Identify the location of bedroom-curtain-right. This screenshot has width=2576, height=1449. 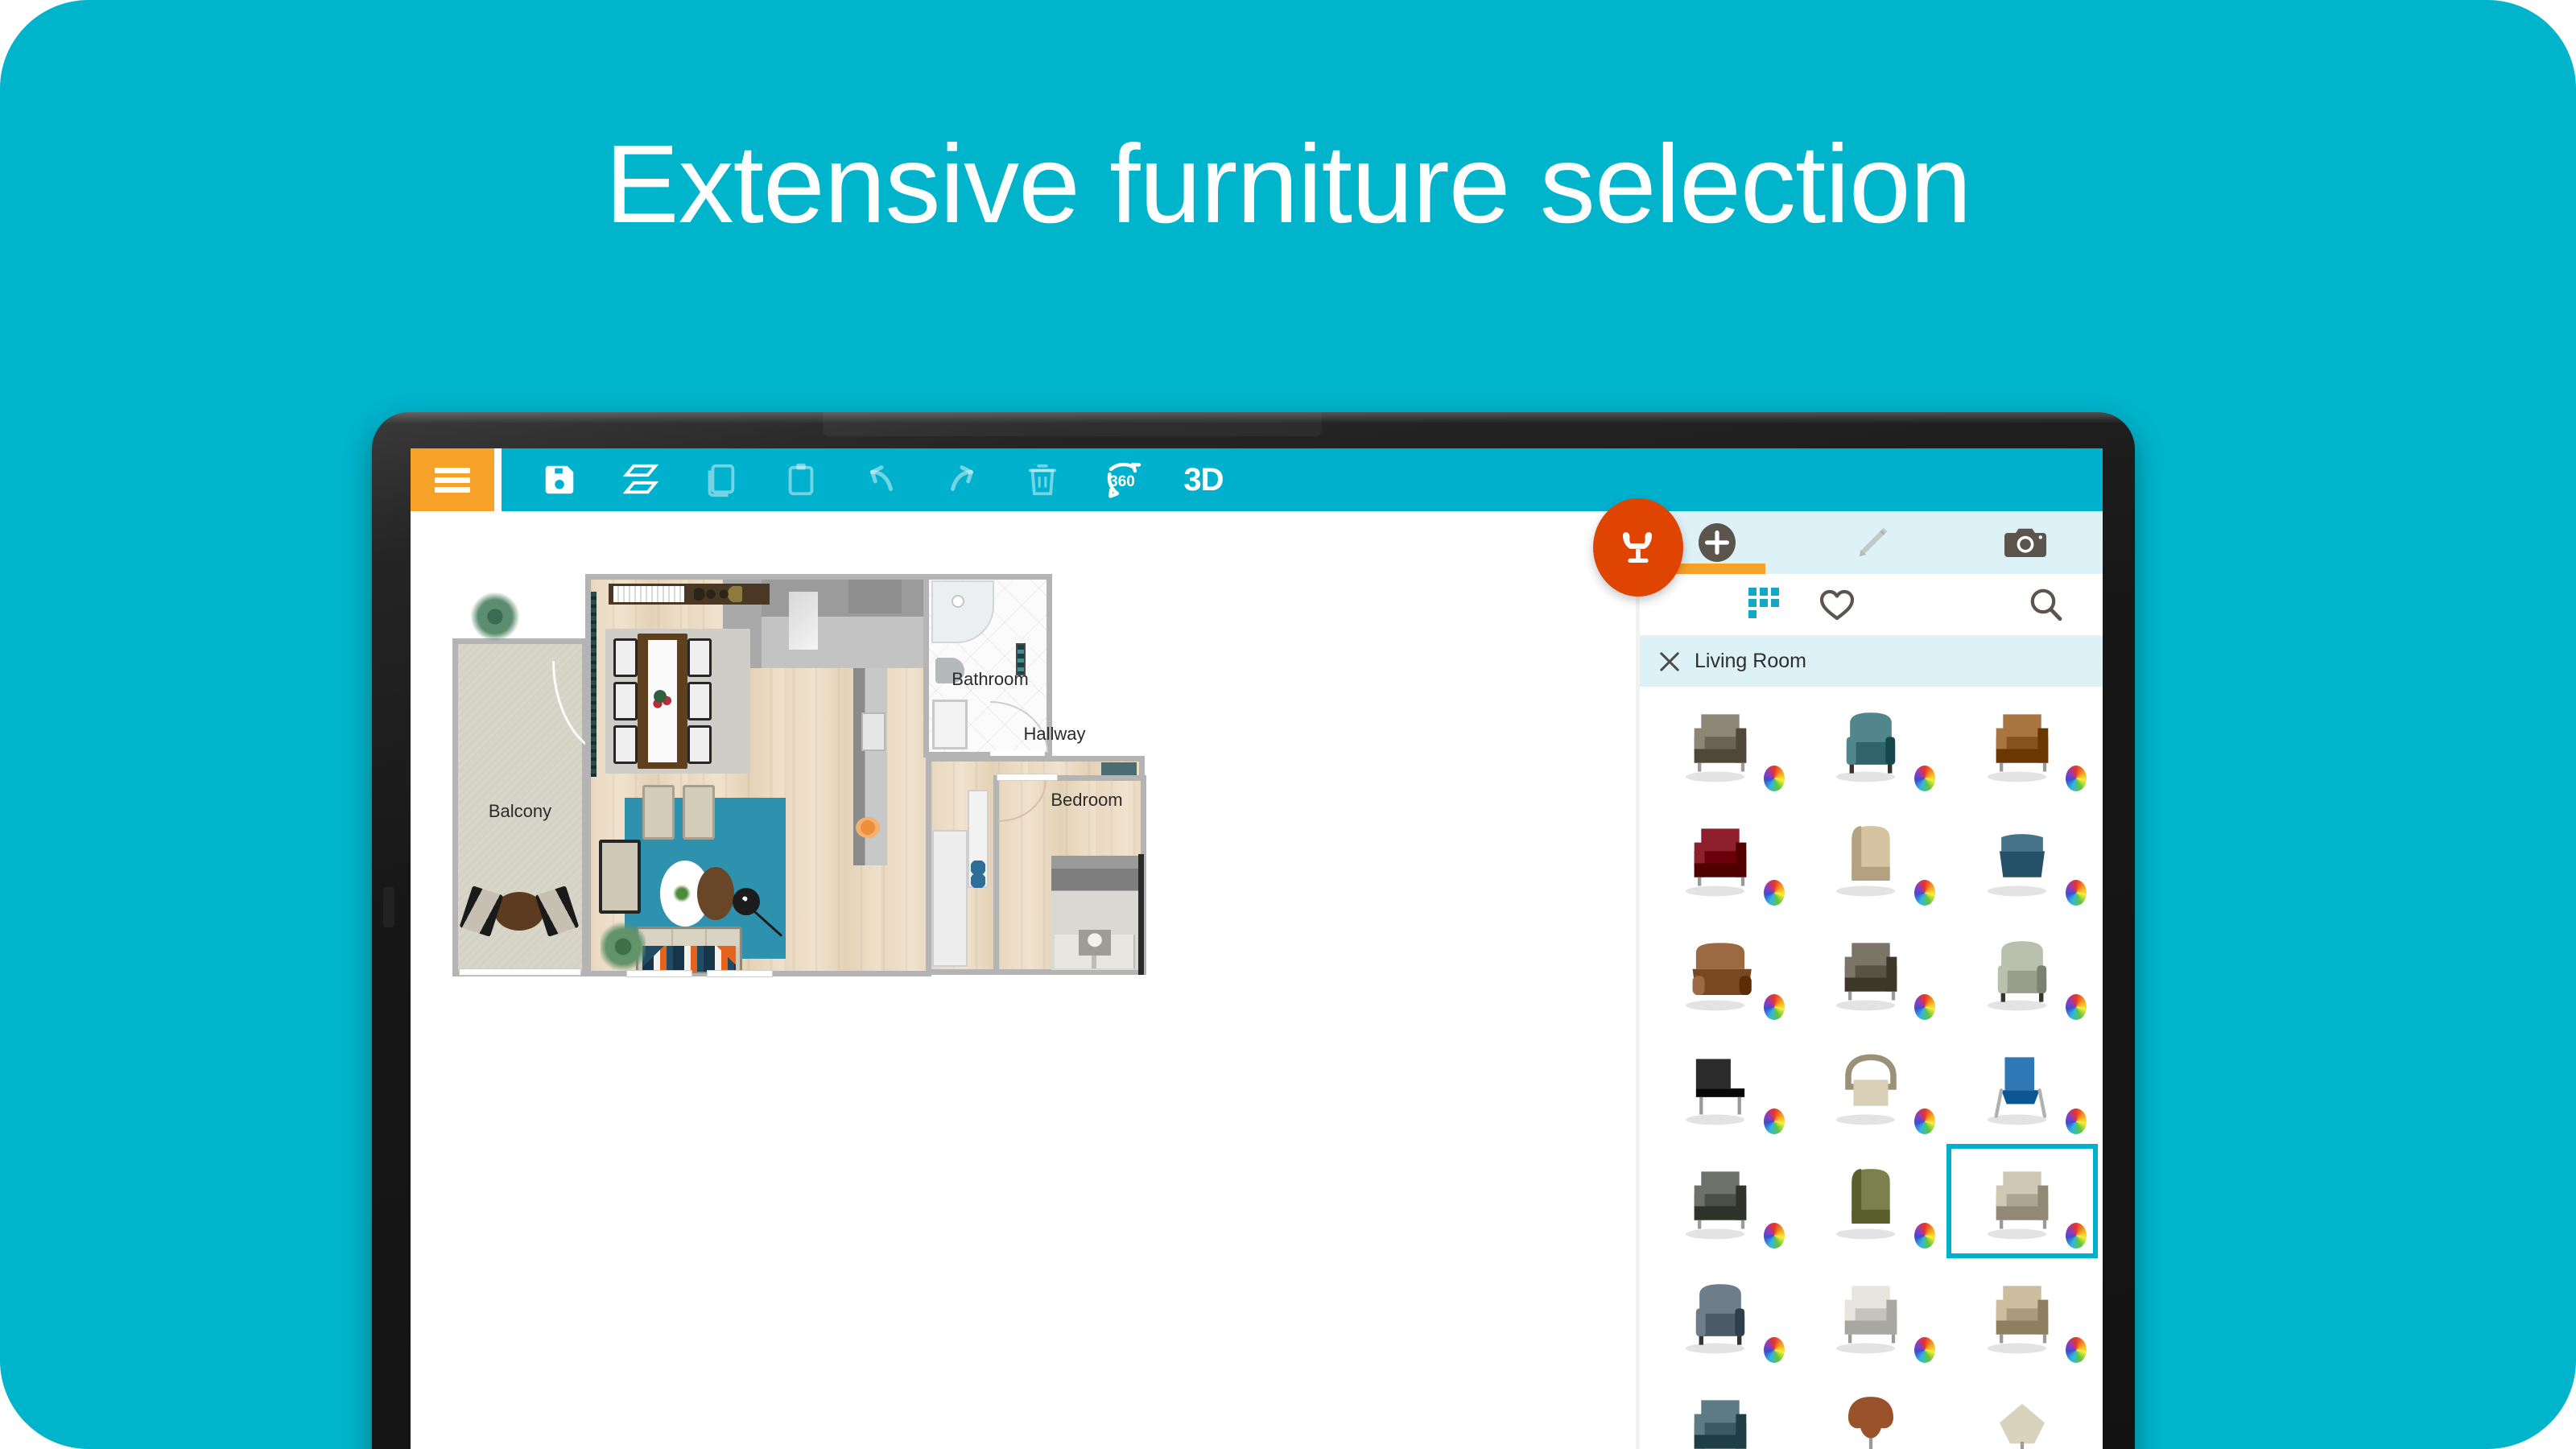
(1141, 914).